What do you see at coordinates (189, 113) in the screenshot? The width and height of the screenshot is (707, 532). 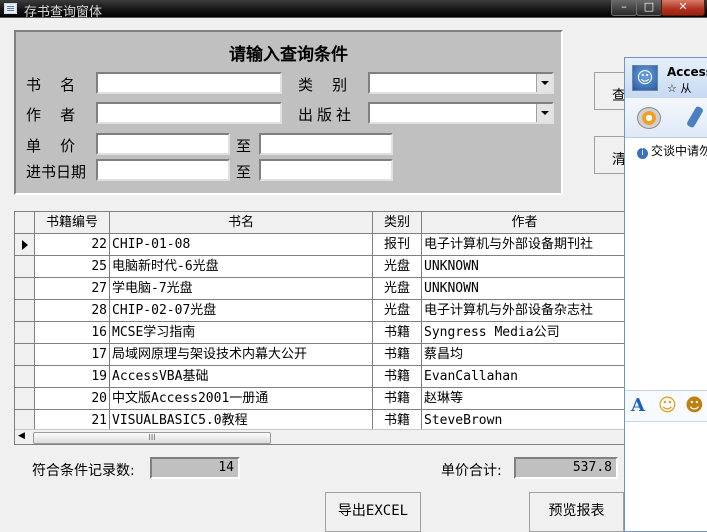 I see `author-input` at bounding box center [189, 113].